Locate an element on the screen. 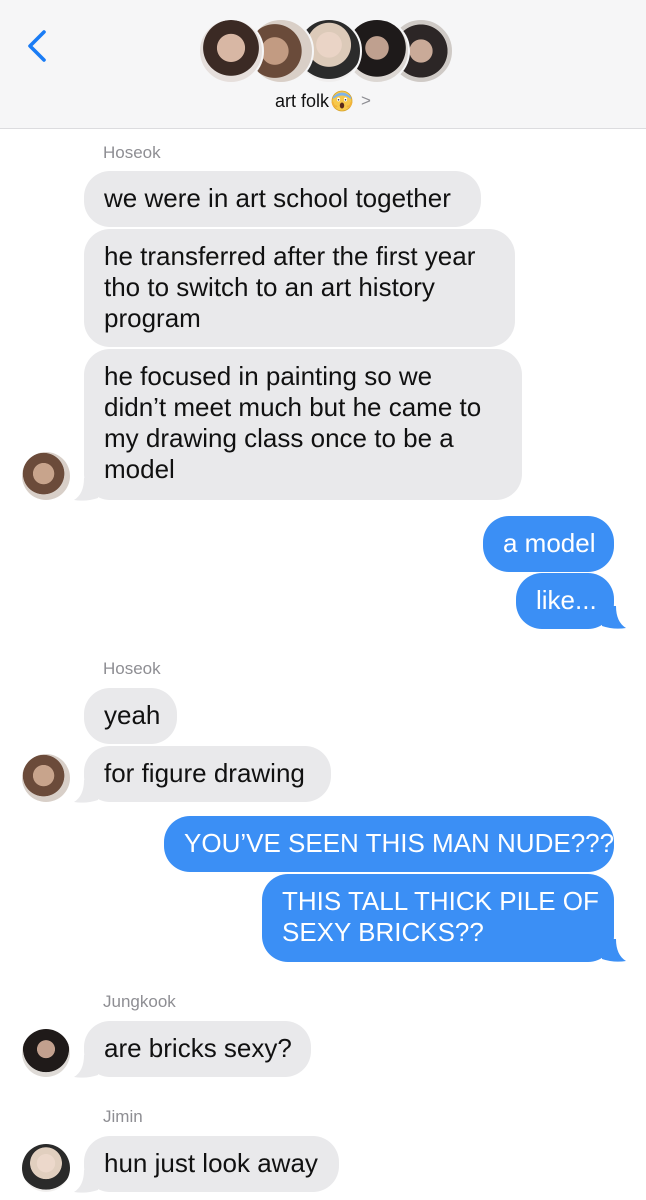 The image size is (646, 1200). received-message: hun just look away is located at coordinates (211, 1164).